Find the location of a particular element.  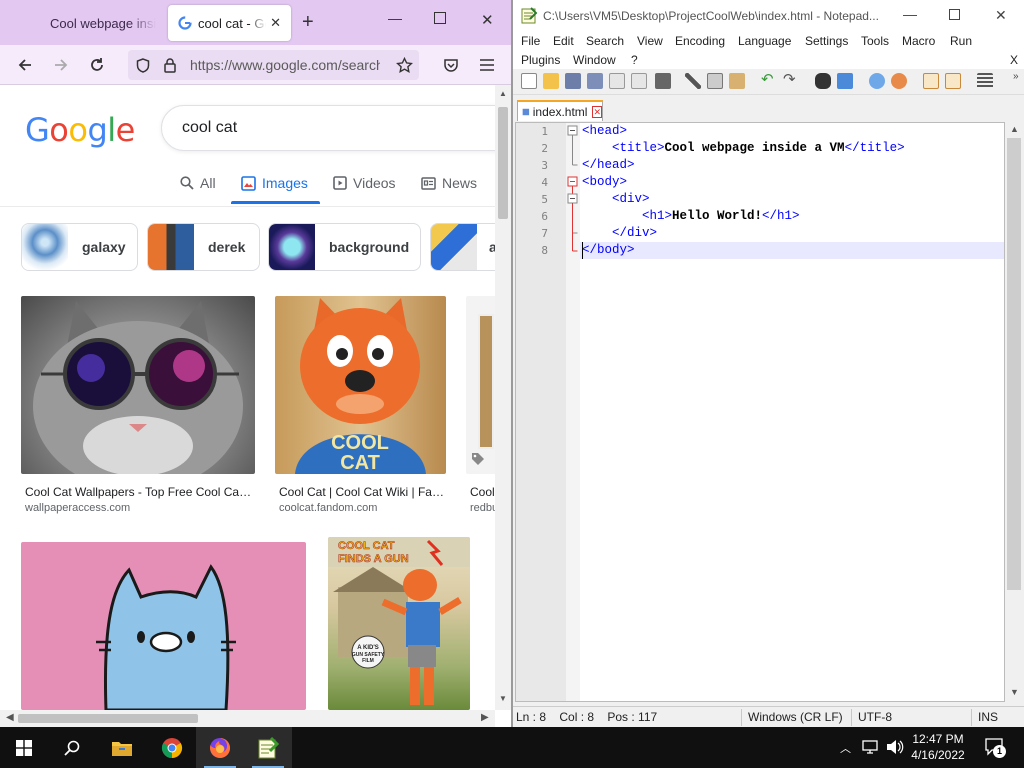

copy-icon is located at coordinates (715, 81).